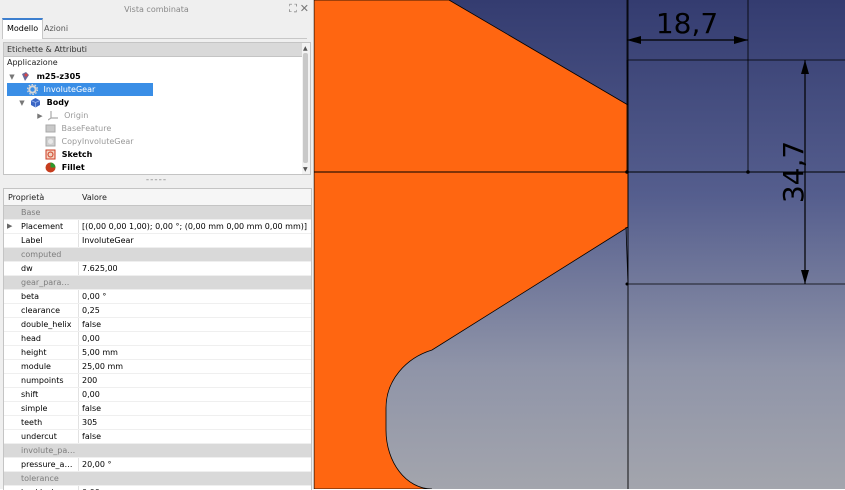 Image resolution: width=845 pixels, height=490 pixels. Describe the element at coordinates (36, 366) in the screenshot. I see `property-name: module` at that location.